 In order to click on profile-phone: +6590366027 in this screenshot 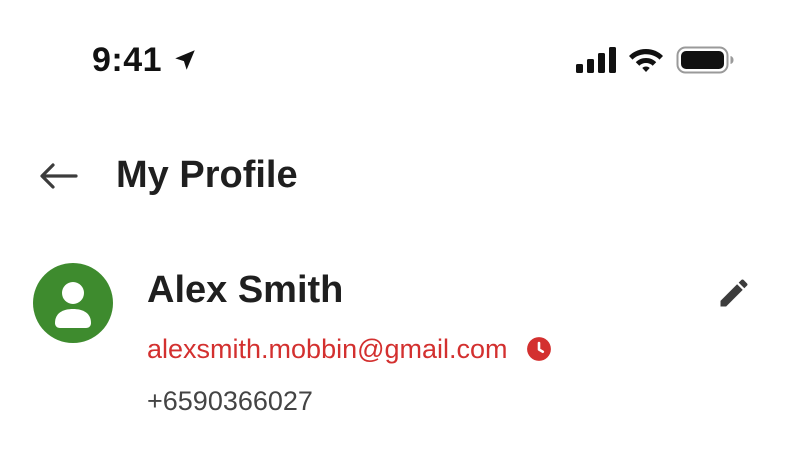, I will do `click(230, 401)`.